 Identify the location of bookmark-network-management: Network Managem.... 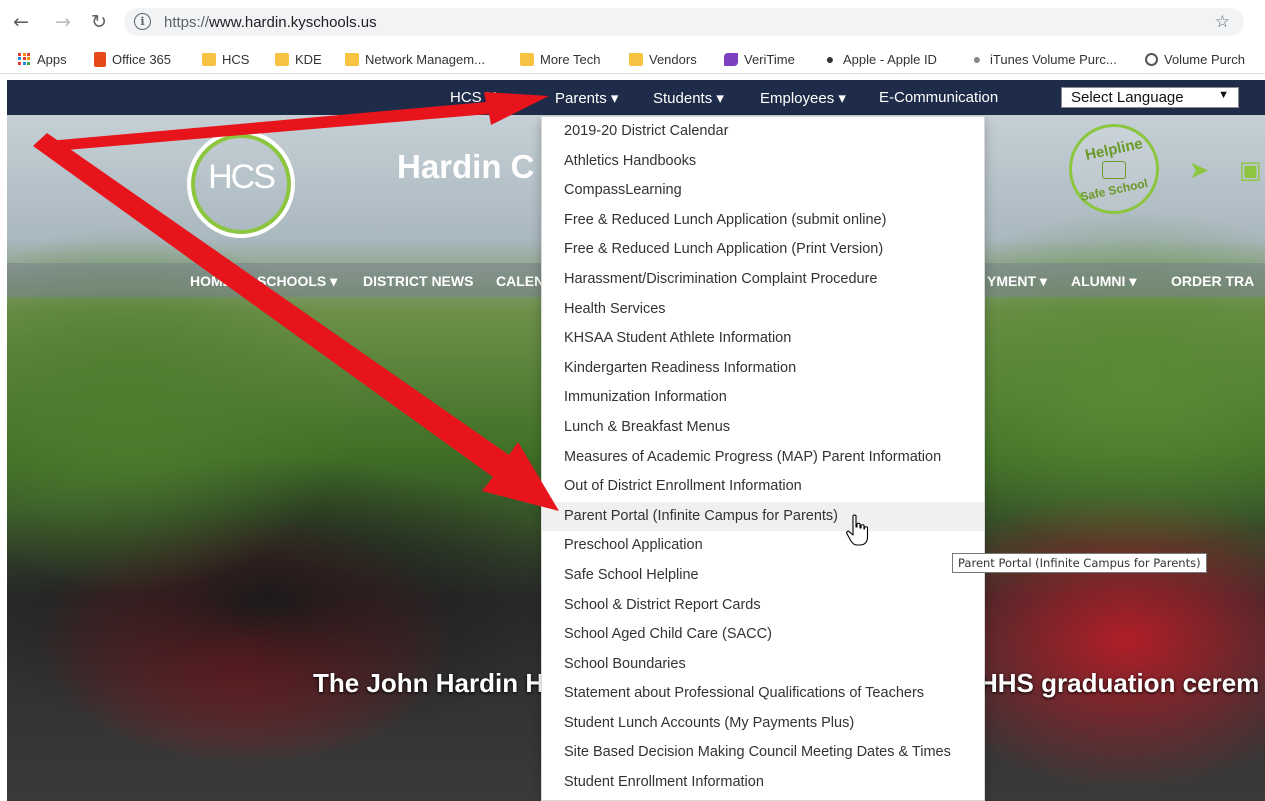
(415, 59).